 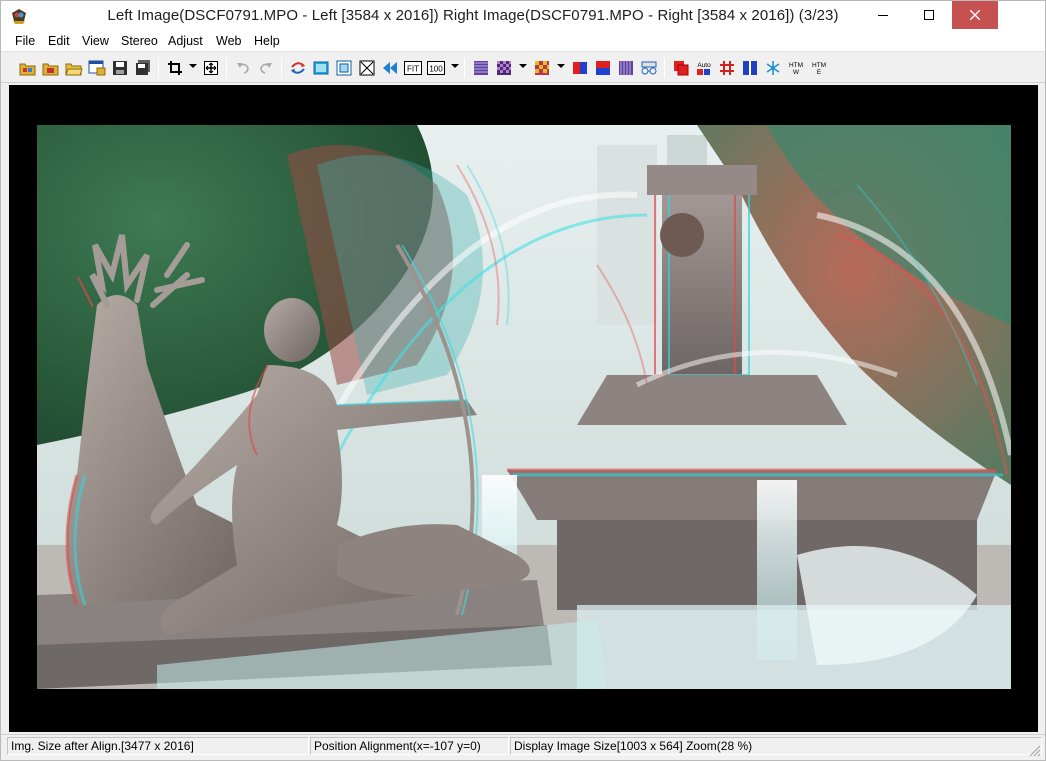 What do you see at coordinates (455, 66) in the screenshot?
I see `zoom-dropdown-chevron-down-icon` at bounding box center [455, 66].